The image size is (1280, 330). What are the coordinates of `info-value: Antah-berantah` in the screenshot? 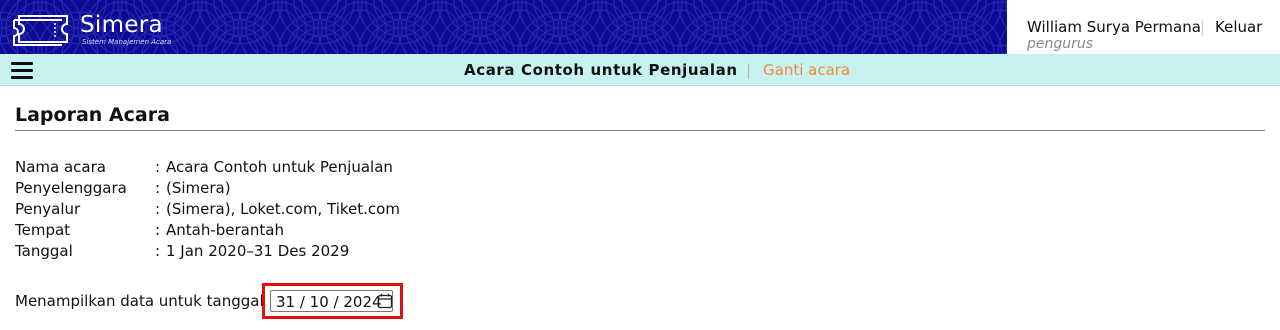 It's located at (225, 230).